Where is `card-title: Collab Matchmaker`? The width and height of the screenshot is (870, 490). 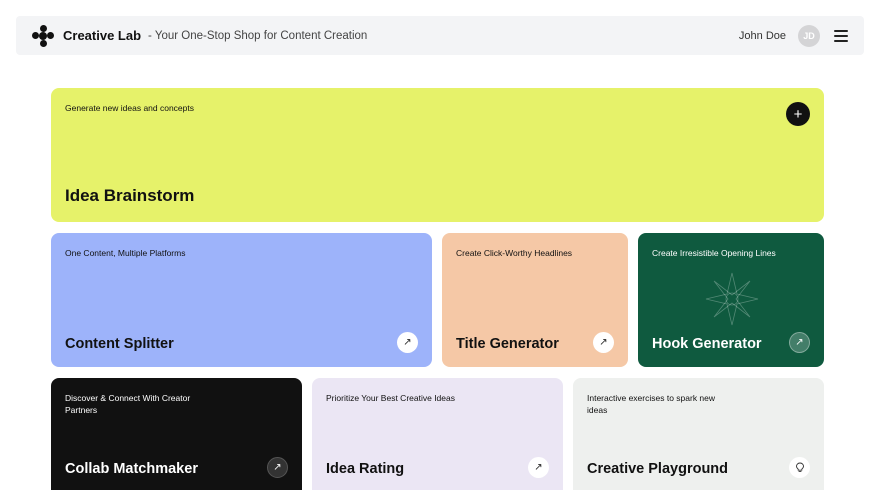
card-title: Collab Matchmaker is located at coordinates (131, 469).